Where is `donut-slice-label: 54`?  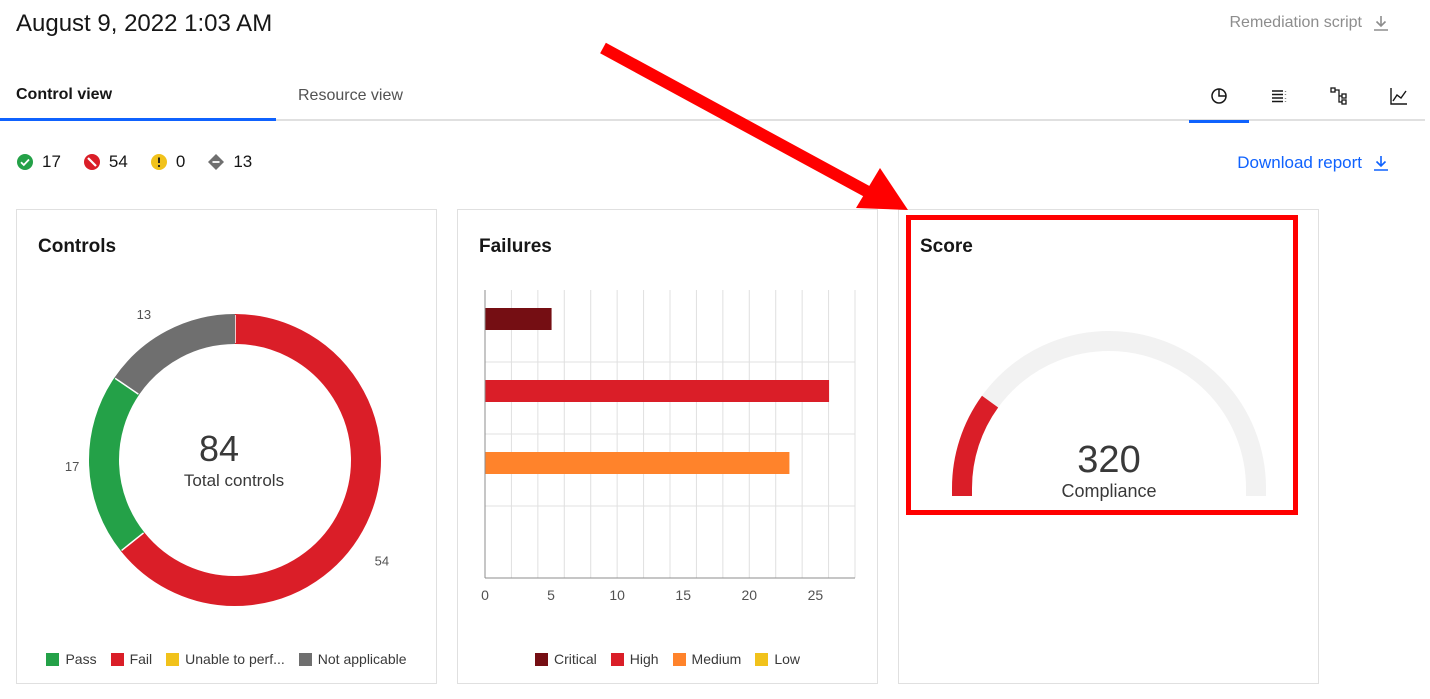 donut-slice-label: 54 is located at coordinates (382, 561).